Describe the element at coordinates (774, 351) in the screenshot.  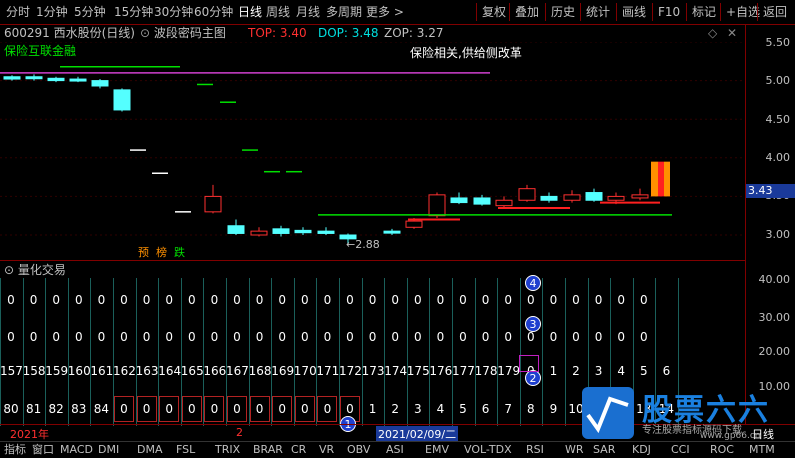
I see `quant-y-tick: 20.00` at that location.